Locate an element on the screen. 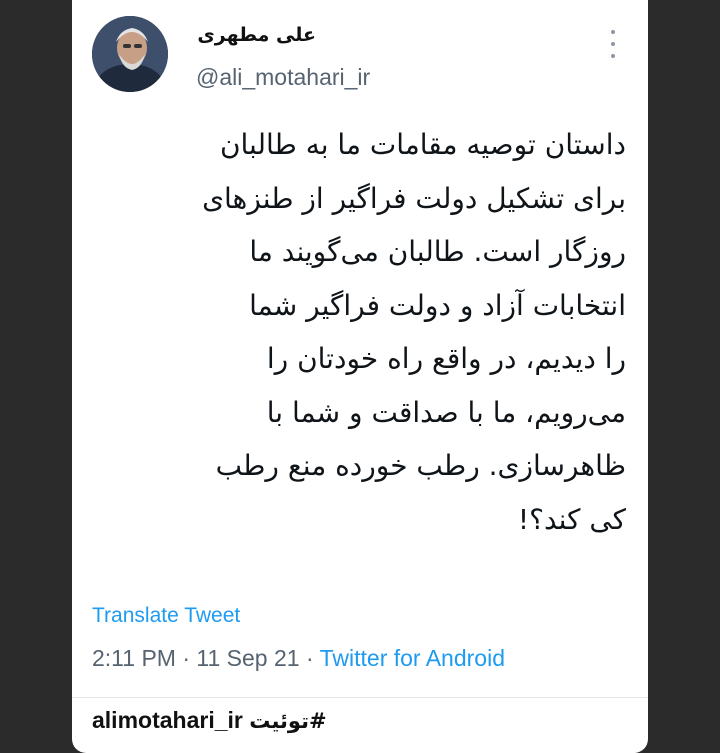  tweet-date: 11 Sep 21 is located at coordinates (247, 658).